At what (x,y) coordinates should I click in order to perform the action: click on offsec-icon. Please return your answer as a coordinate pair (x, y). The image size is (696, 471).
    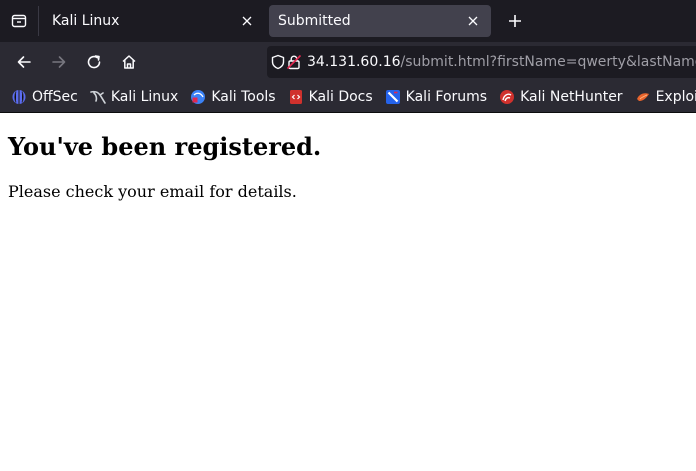
    Looking at the image, I should click on (19, 97).